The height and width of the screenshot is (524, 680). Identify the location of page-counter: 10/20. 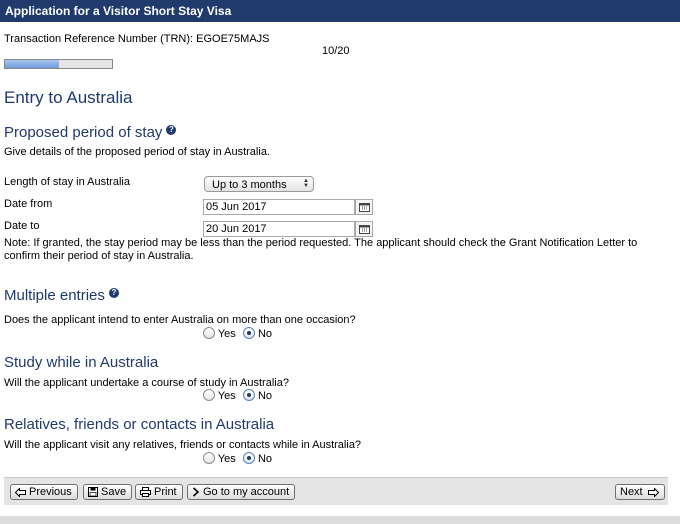
(336, 51).